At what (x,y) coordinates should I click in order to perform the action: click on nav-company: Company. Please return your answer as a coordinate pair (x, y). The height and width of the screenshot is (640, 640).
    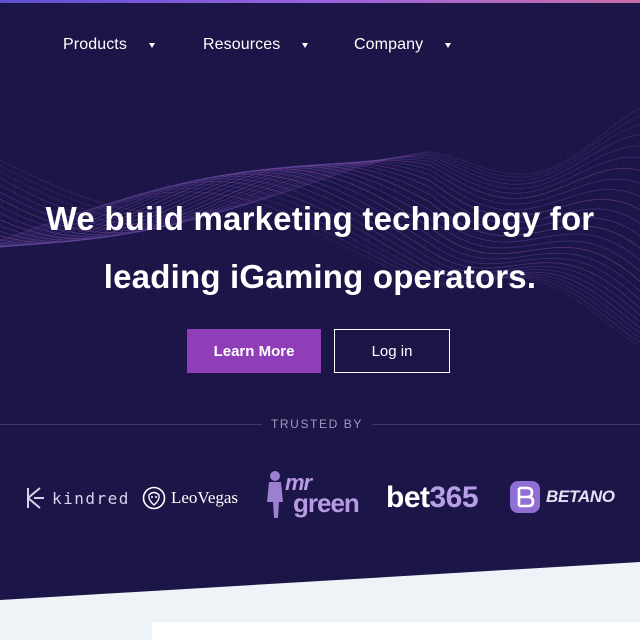
    Looking at the image, I should click on (403, 45).